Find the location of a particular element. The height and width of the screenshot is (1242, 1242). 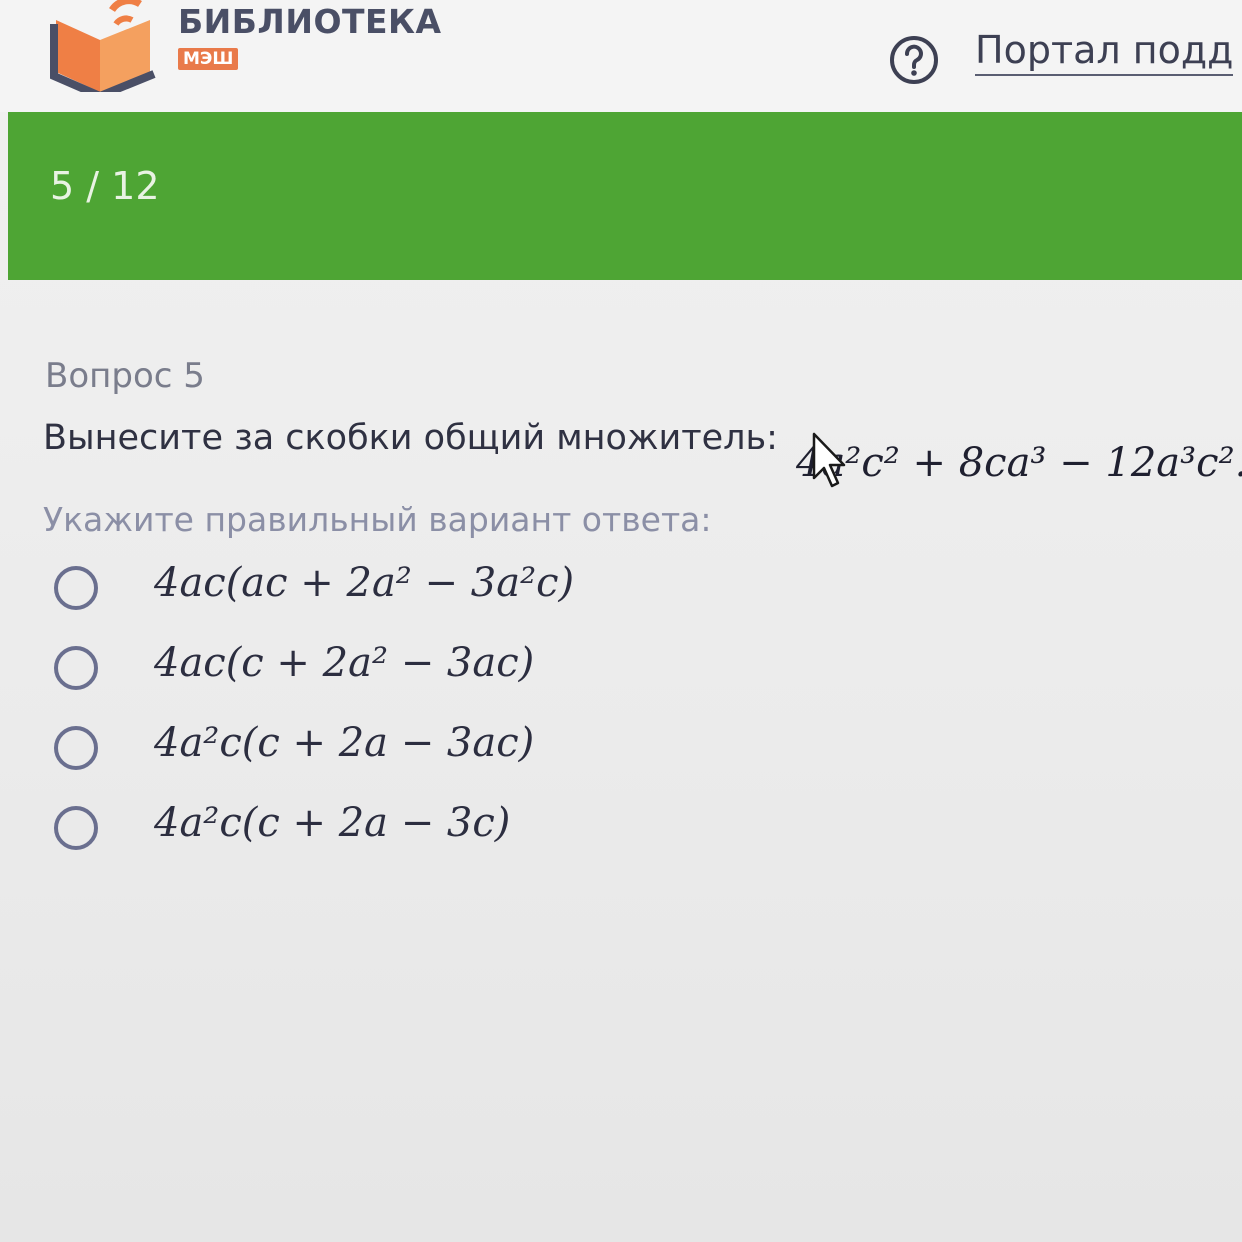

answer-instruction: Укажите правильный вариант ответа: is located at coordinates (377, 519).